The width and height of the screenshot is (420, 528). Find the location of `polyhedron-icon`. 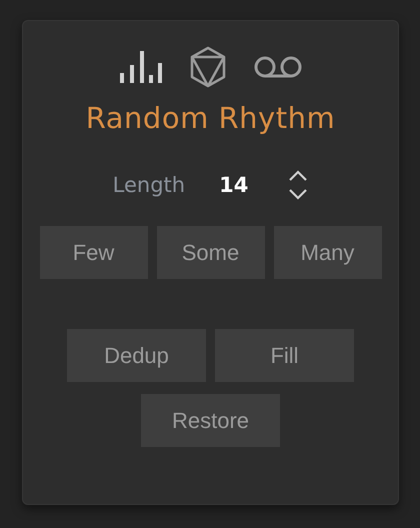

polyhedron-icon is located at coordinates (208, 67).